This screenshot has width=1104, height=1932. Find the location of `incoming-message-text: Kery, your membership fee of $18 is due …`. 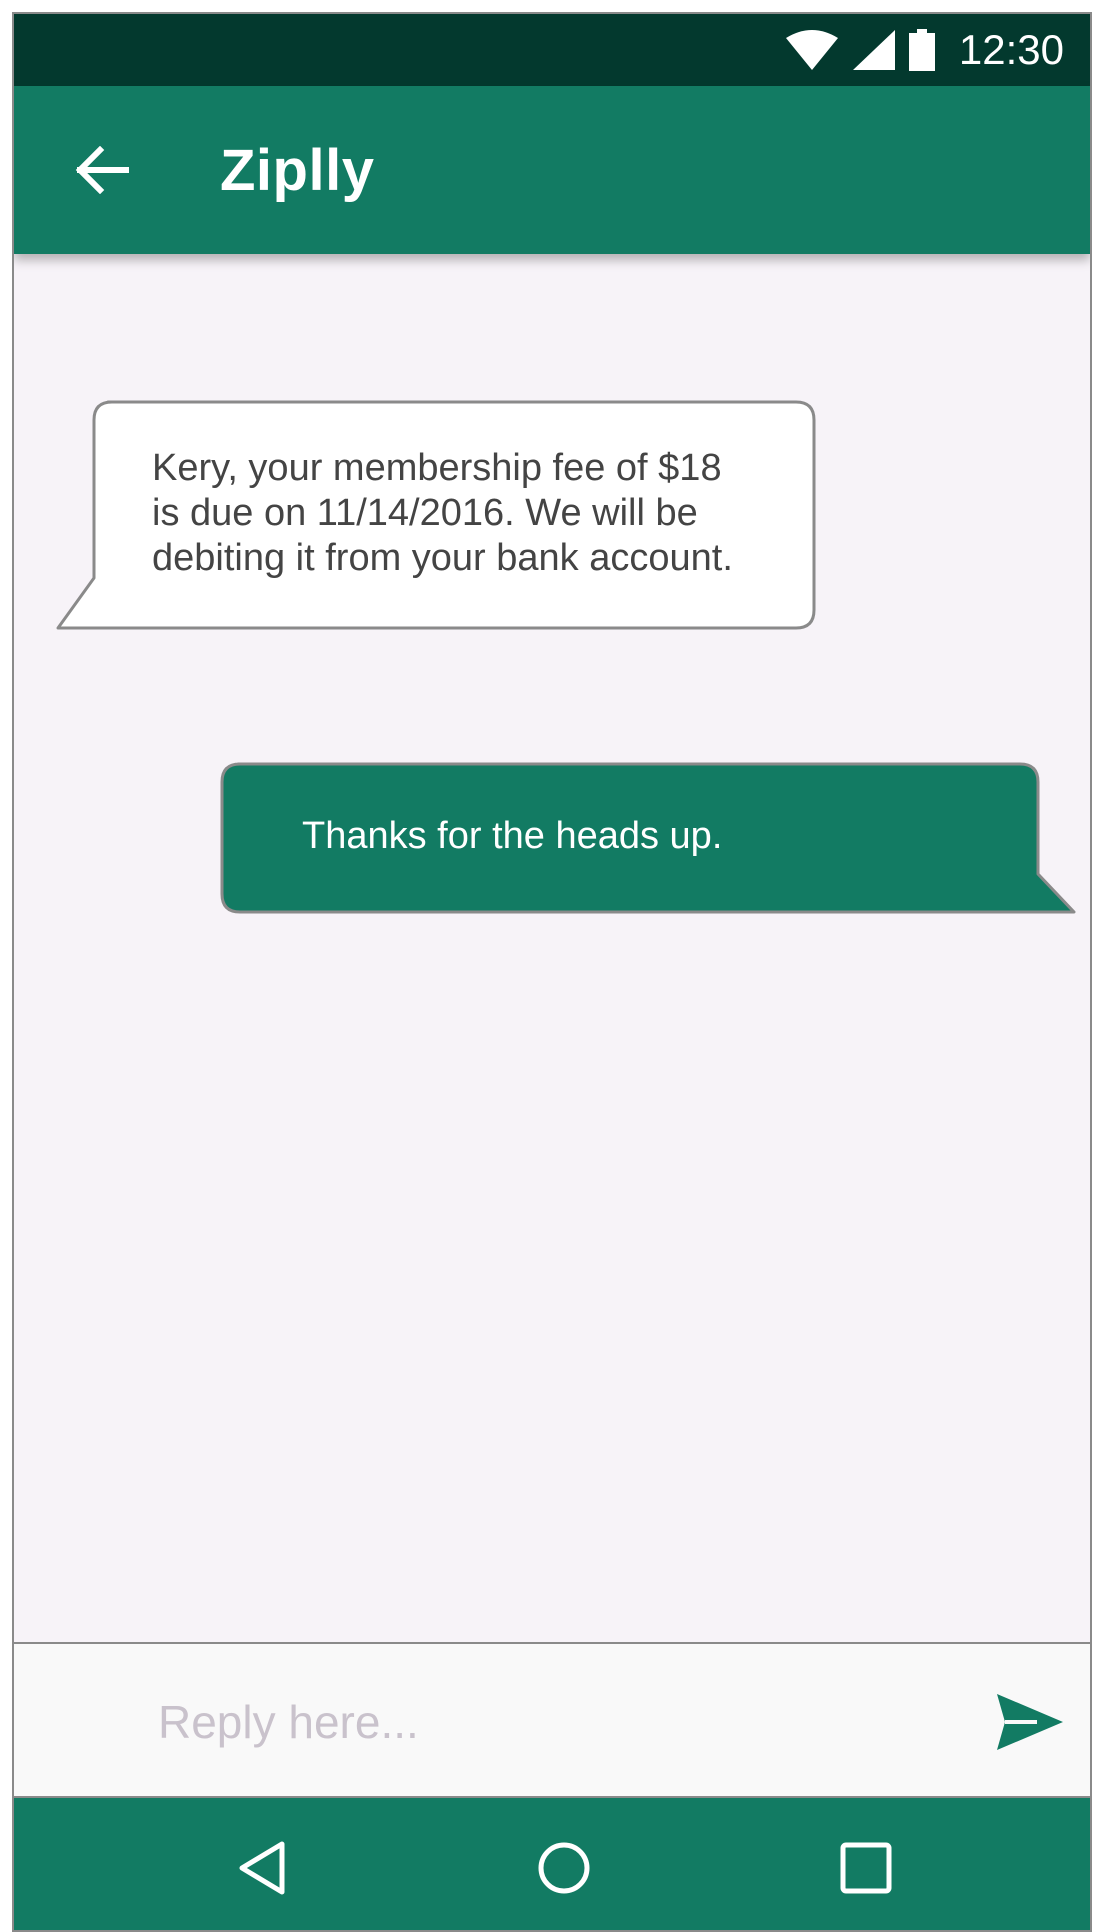

incoming-message-text: Kery, your membership fee of $18 is due … is located at coordinates (442, 513).